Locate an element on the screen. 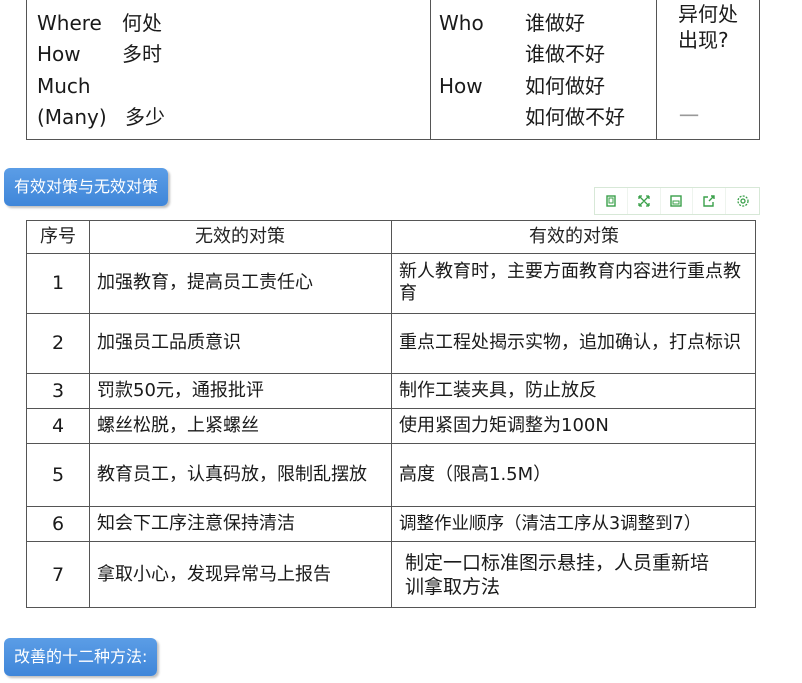  invalid-measure-cell: 拿取小心，发现异常马上报告 is located at coordinates (214, 574).